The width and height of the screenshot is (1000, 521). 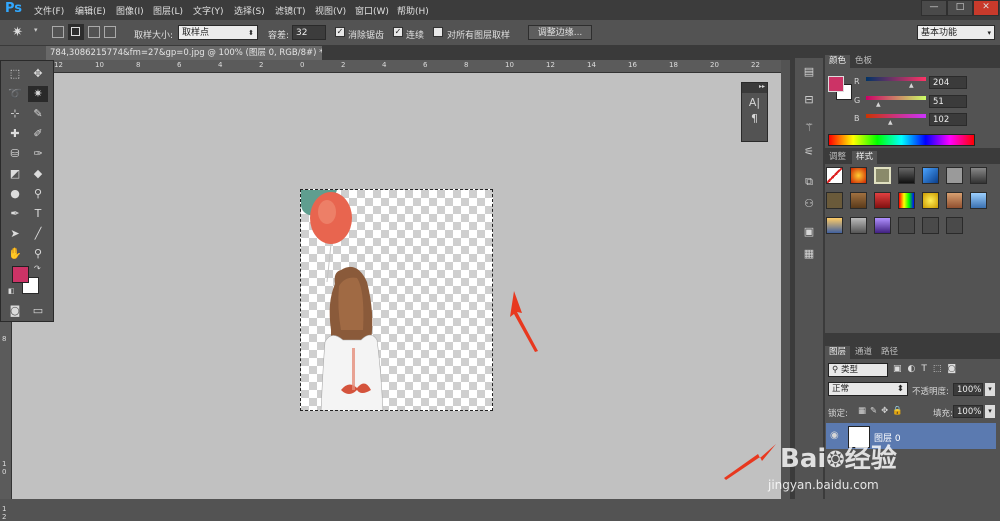 I want to click on menu-view: 视图(V), so click(x=330, y=10).